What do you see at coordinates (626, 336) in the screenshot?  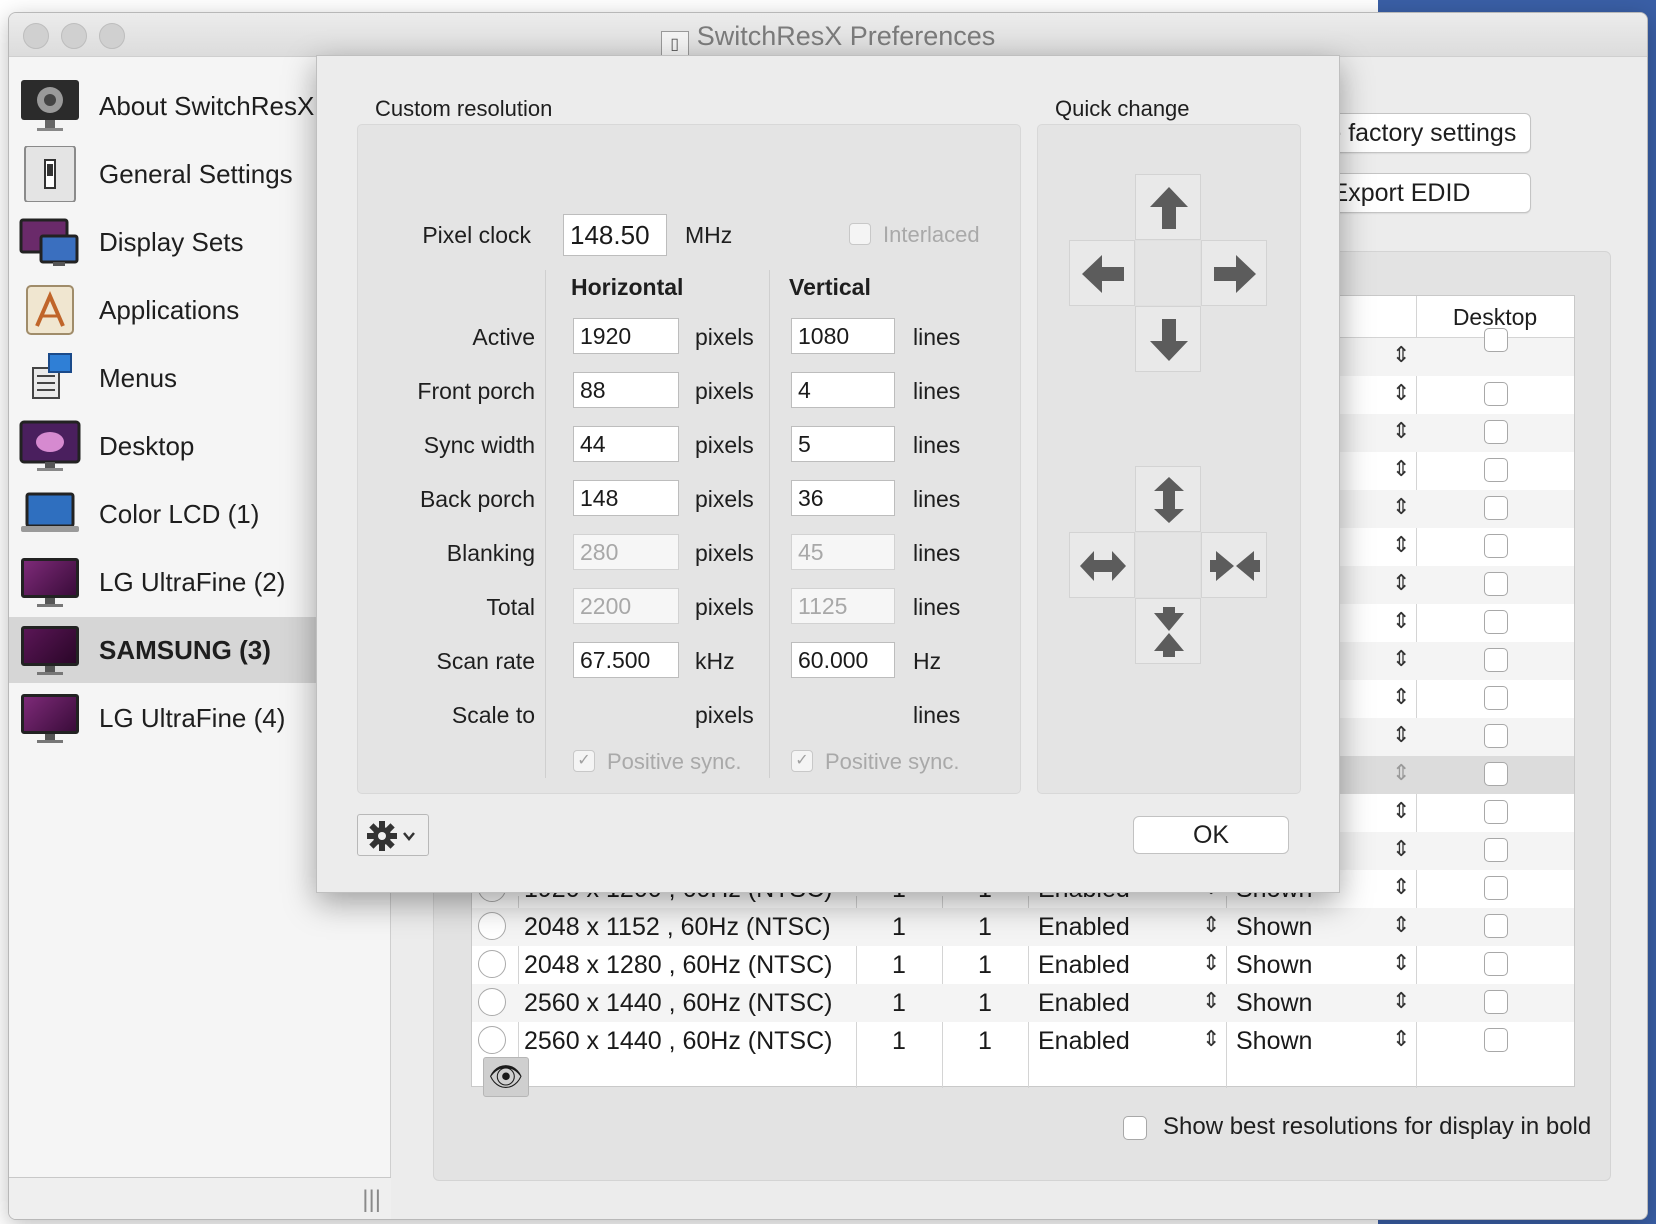 I see `active-horizontal-input: 1920` at bounding box center [626, 336].